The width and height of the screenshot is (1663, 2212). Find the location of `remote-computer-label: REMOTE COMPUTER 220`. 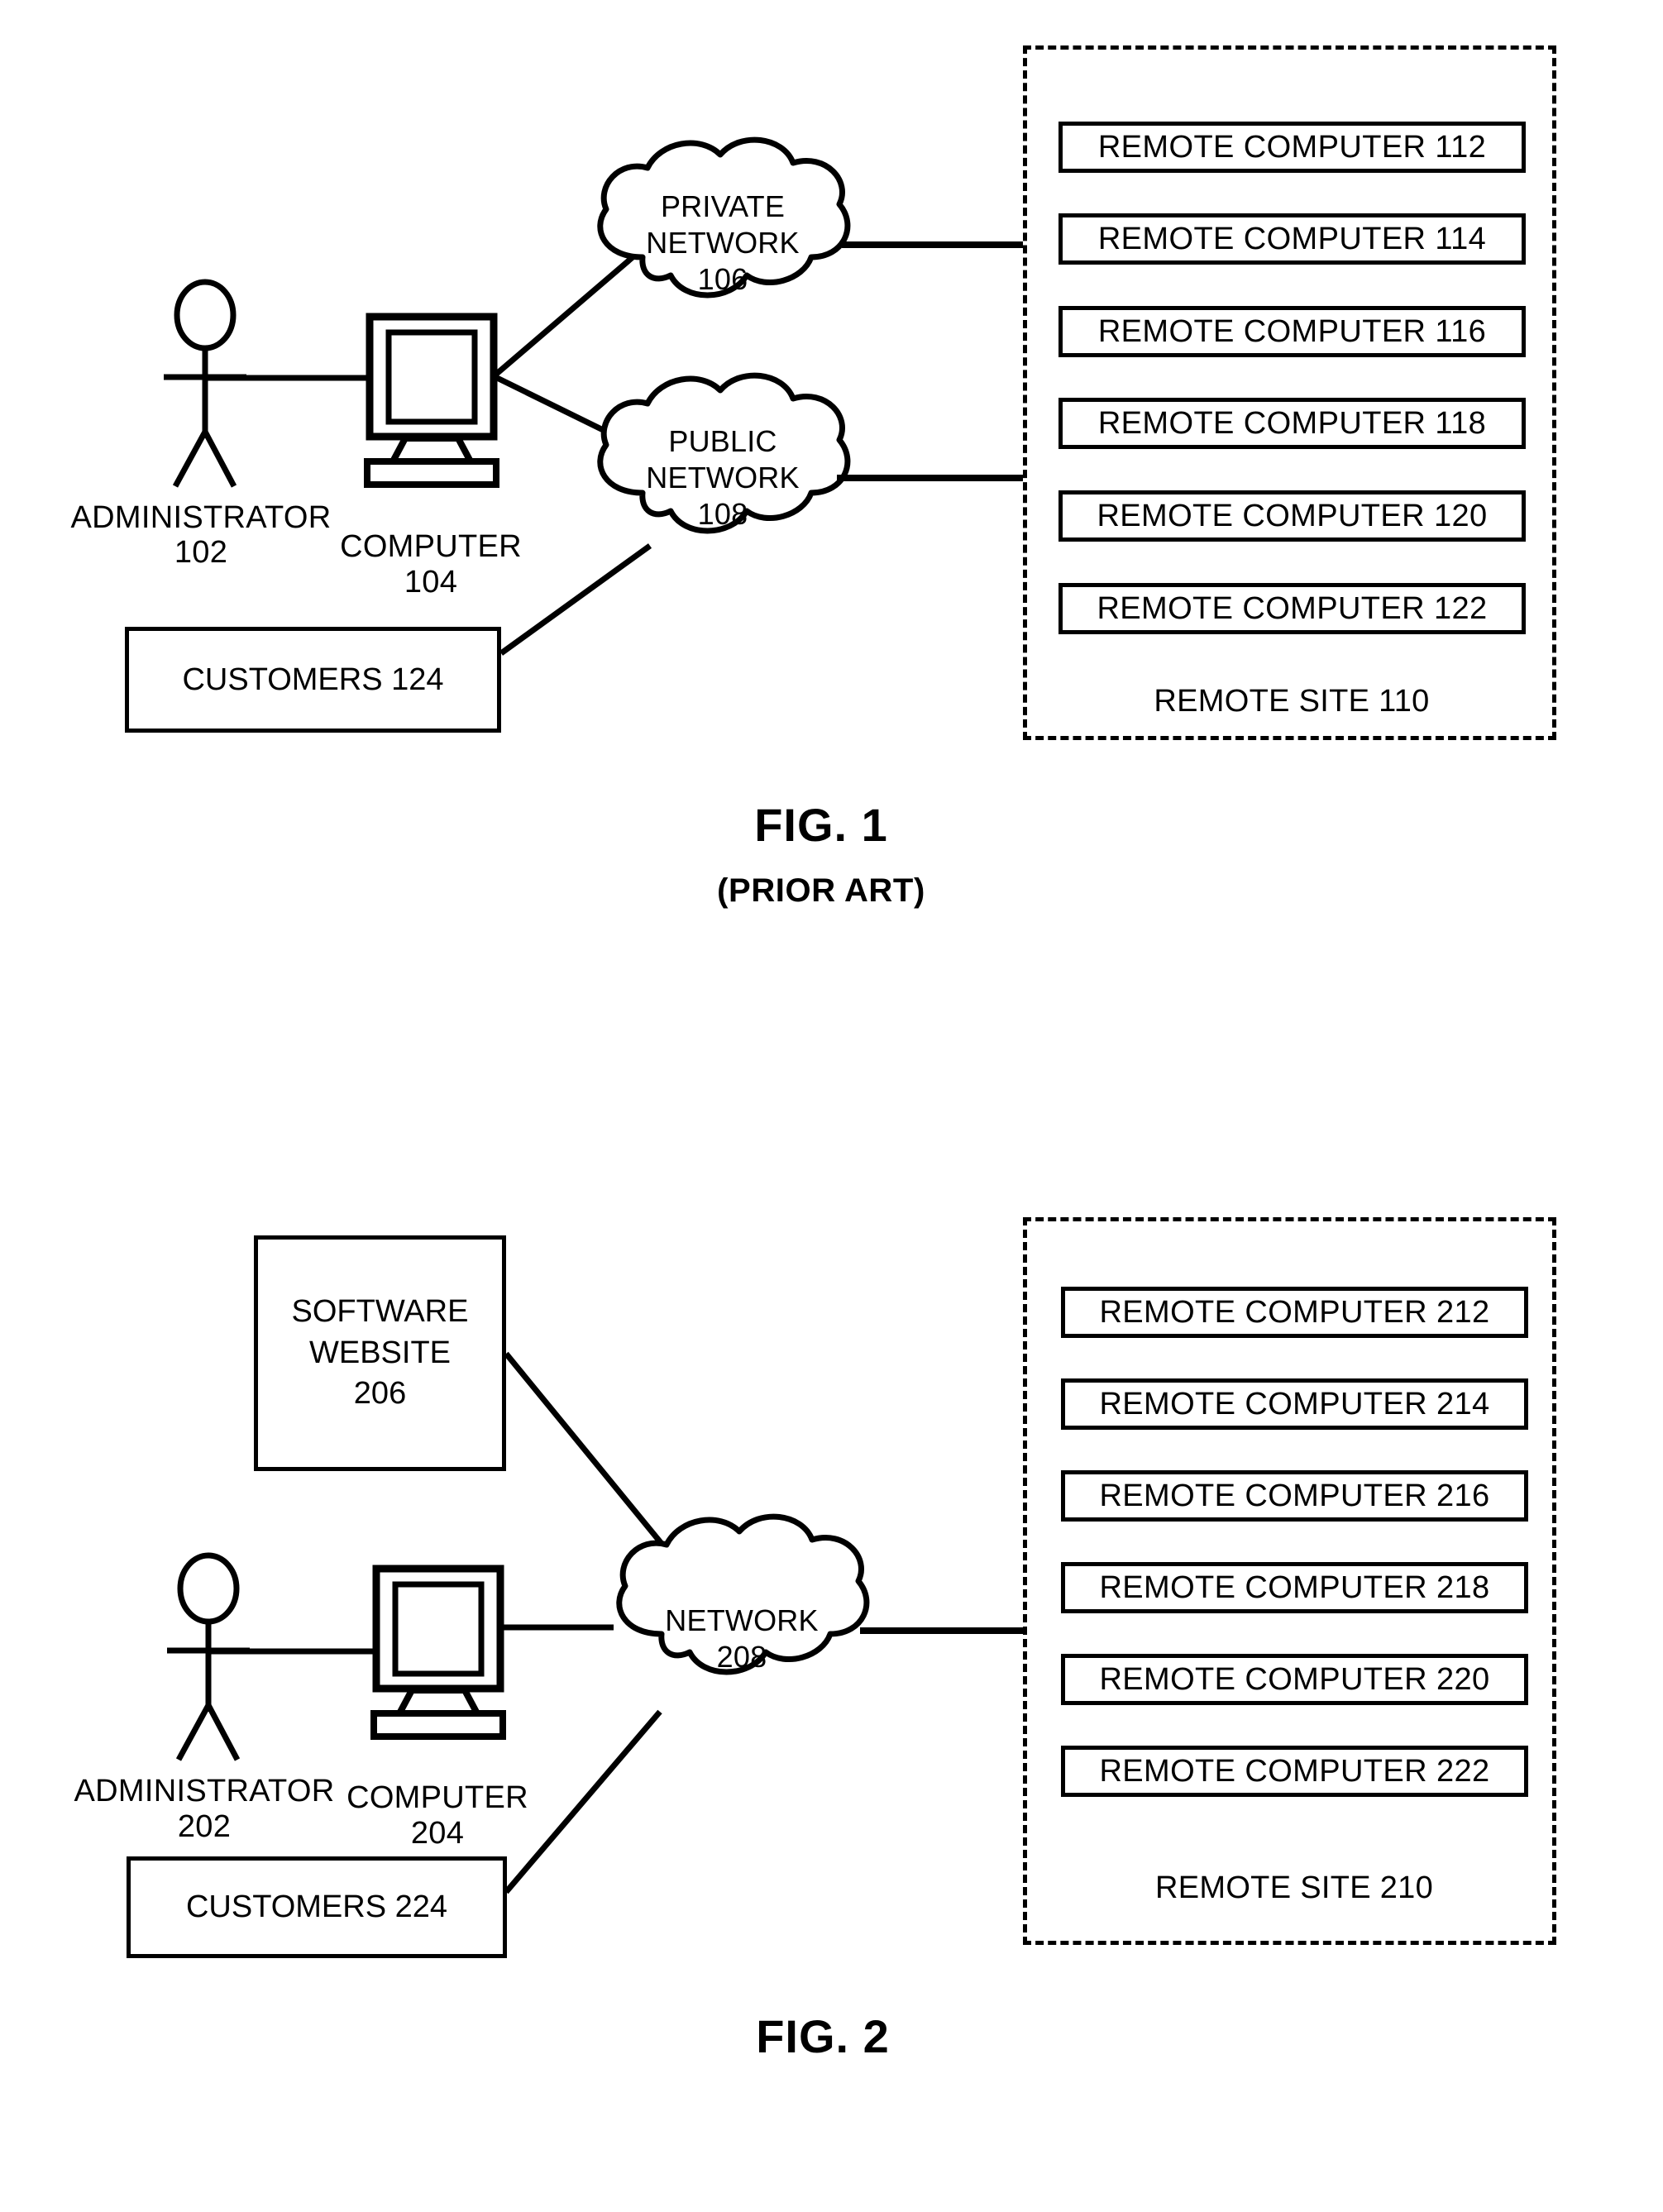

remote-computer-label: REMOTE COMPUTER 220 is located at coordinates (1294, 1679).